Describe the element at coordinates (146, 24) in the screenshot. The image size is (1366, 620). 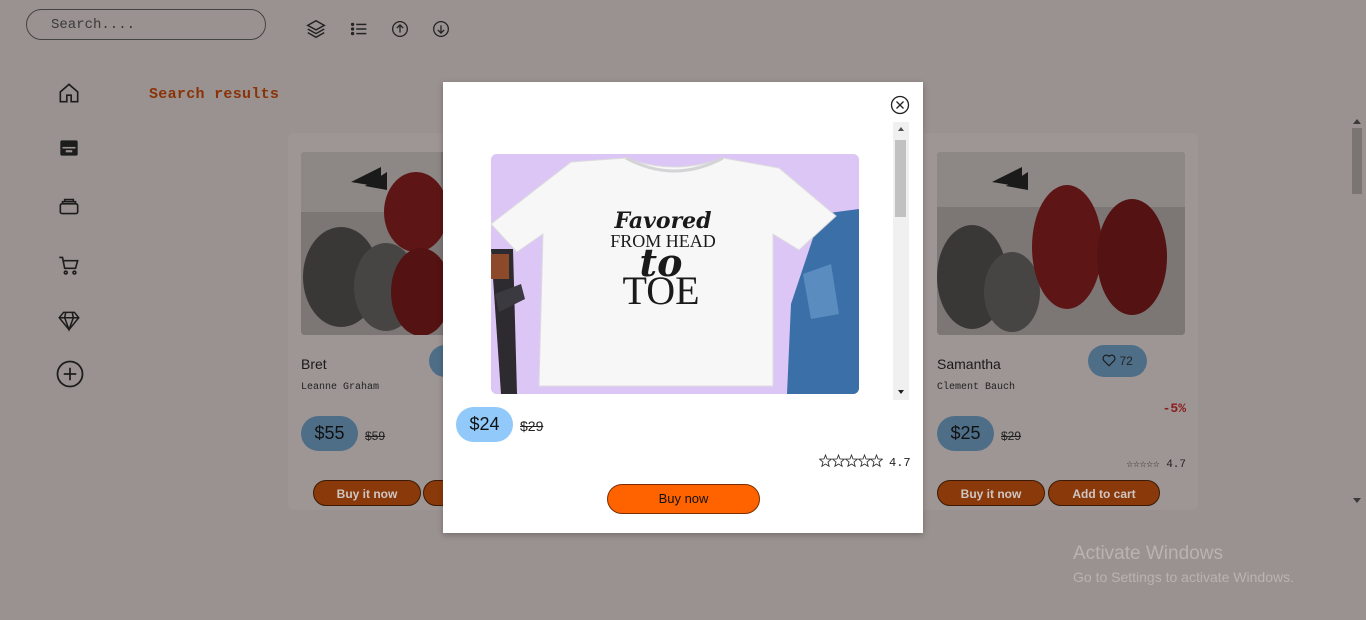
I see `search-input` at that location.